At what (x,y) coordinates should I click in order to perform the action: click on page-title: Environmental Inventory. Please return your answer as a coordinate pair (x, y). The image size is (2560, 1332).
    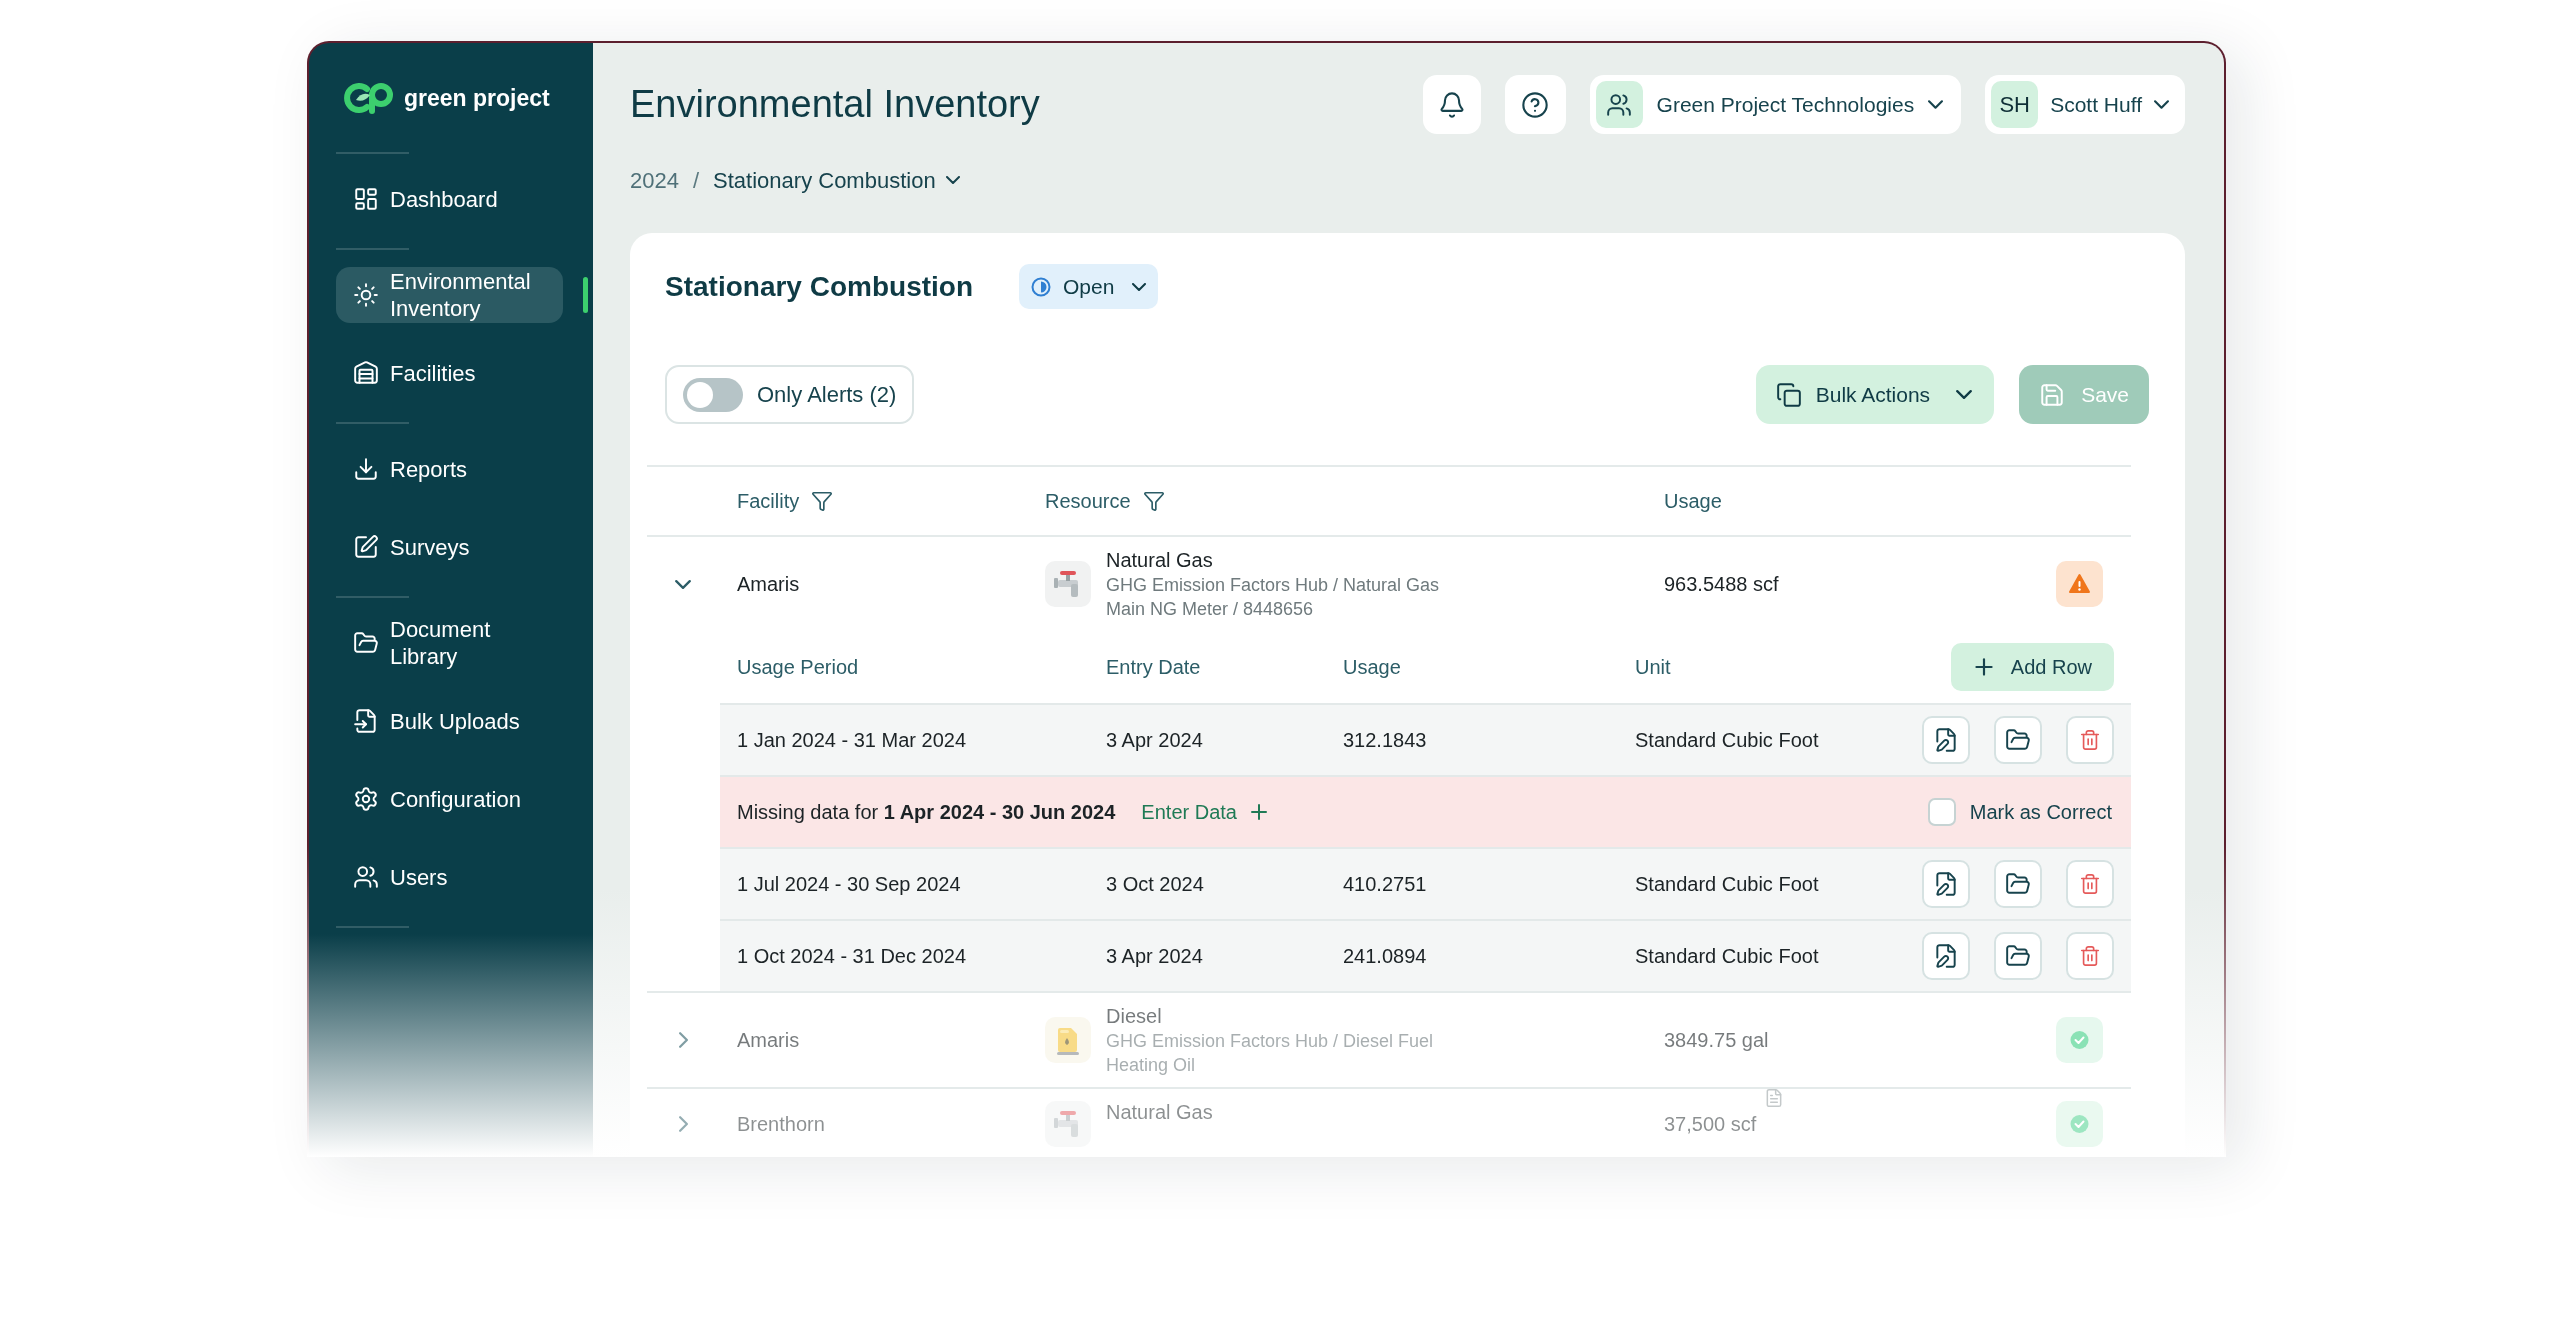
    Looking at the image, I should click on (835, 104).